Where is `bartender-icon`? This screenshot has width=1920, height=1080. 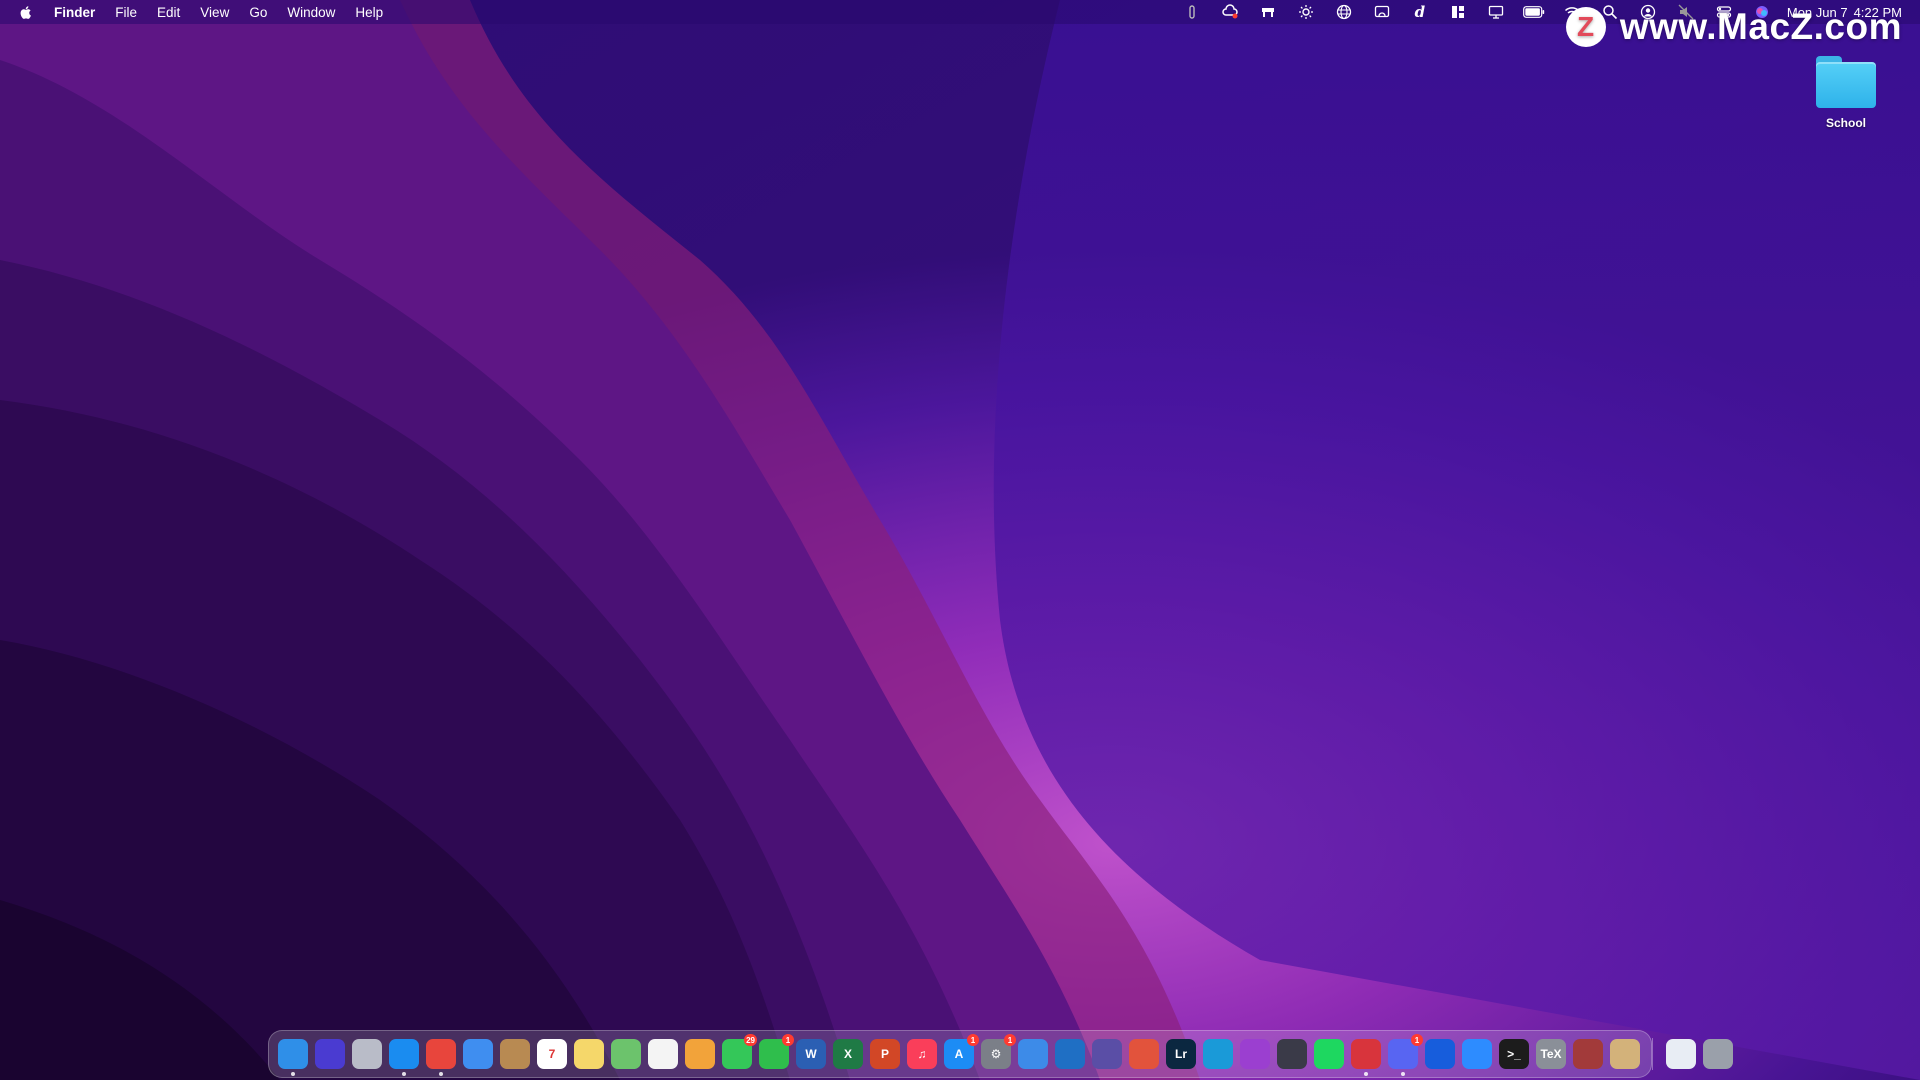 bartender-icon is located at coordinates (1192, 12).